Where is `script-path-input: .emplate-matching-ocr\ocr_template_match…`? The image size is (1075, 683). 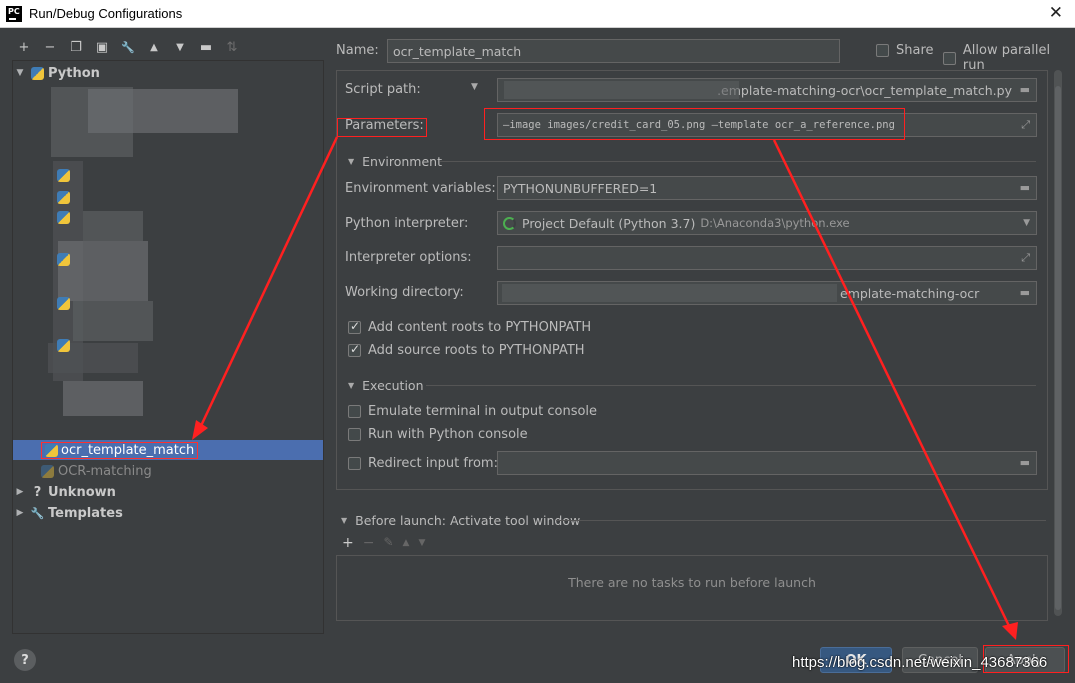 script-path-input: .emplate-matching-ocr\ocr_template_match… is located at coordinates (767, 90).